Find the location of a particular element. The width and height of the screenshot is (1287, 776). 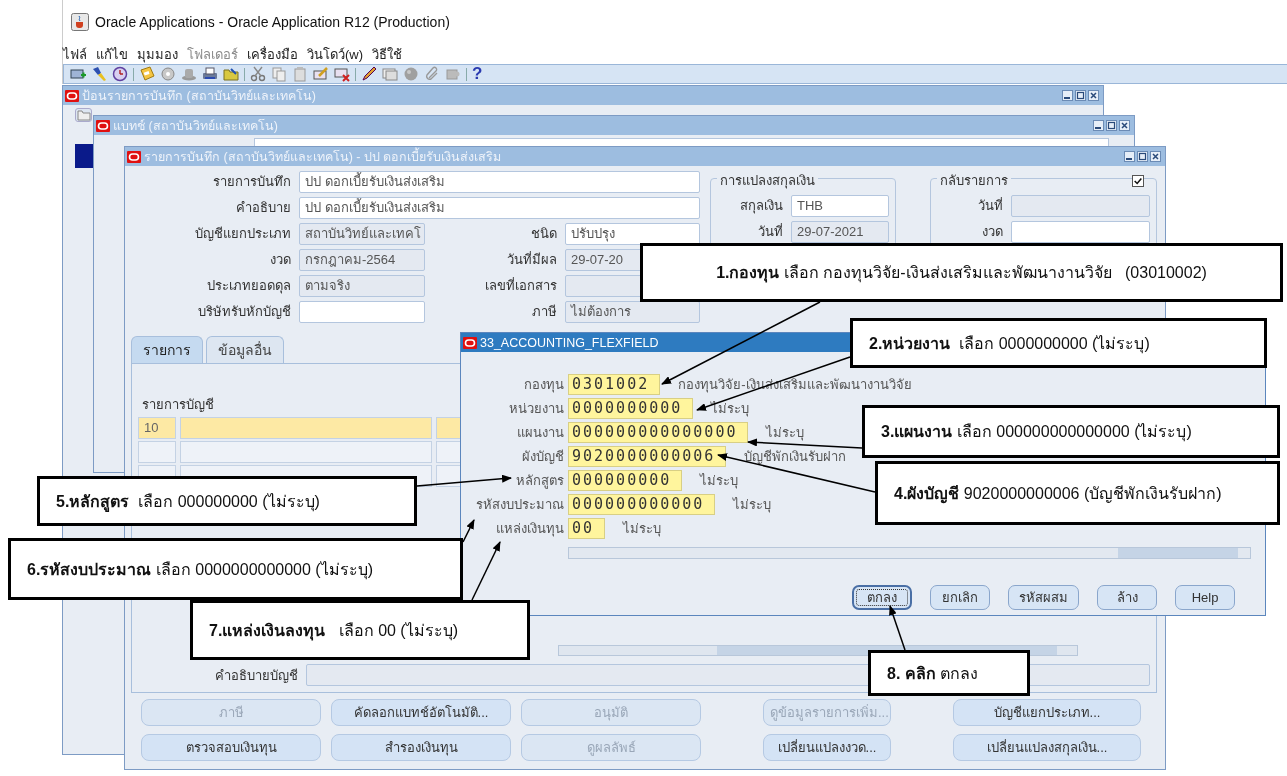

callout-tooltip: 4.ผังบัญชี 9020000000006 (บัญชีพักเงินรับฝาก) is located at coordinates (1077, 493).